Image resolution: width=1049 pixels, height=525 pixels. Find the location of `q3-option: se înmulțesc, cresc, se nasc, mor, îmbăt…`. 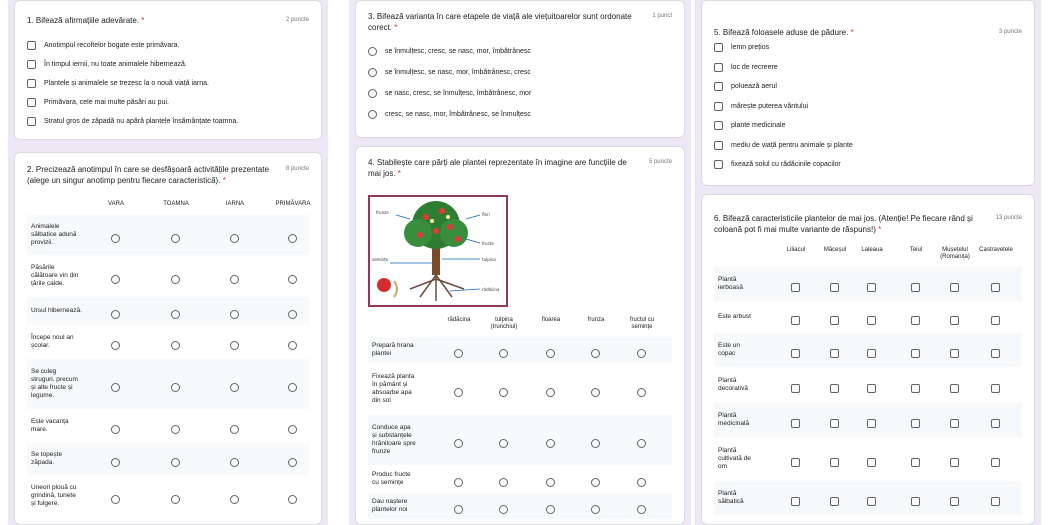

q3-option: se înmulțesc, cresc, se nasc, mor, îmbăt… is located at coordinates (449, 51).